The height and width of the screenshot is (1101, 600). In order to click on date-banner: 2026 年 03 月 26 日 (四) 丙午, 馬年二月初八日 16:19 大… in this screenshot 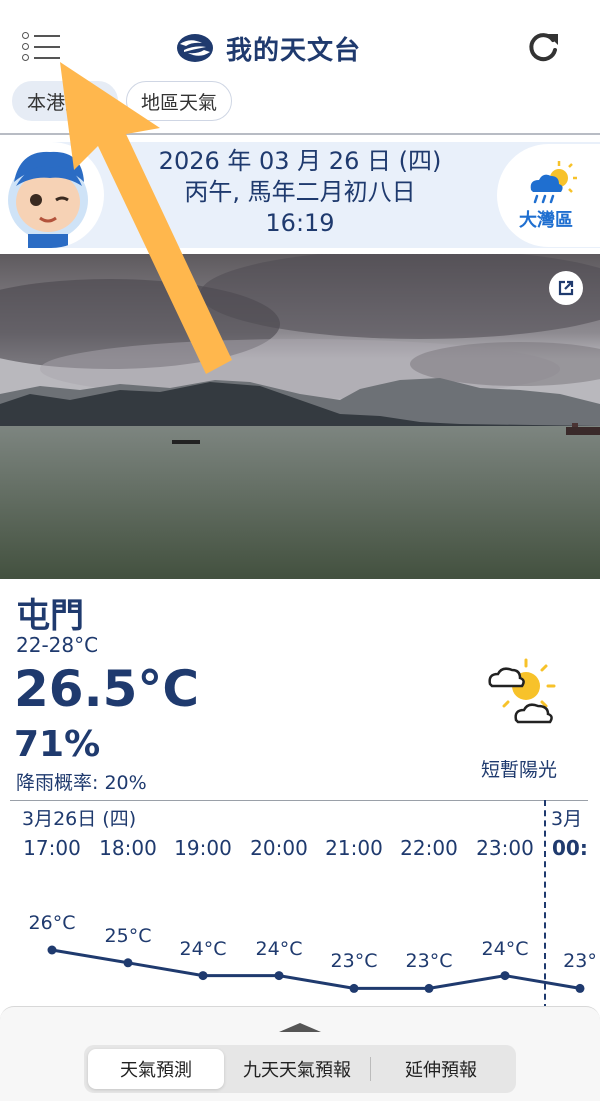, I will do `click(300, 195)`.